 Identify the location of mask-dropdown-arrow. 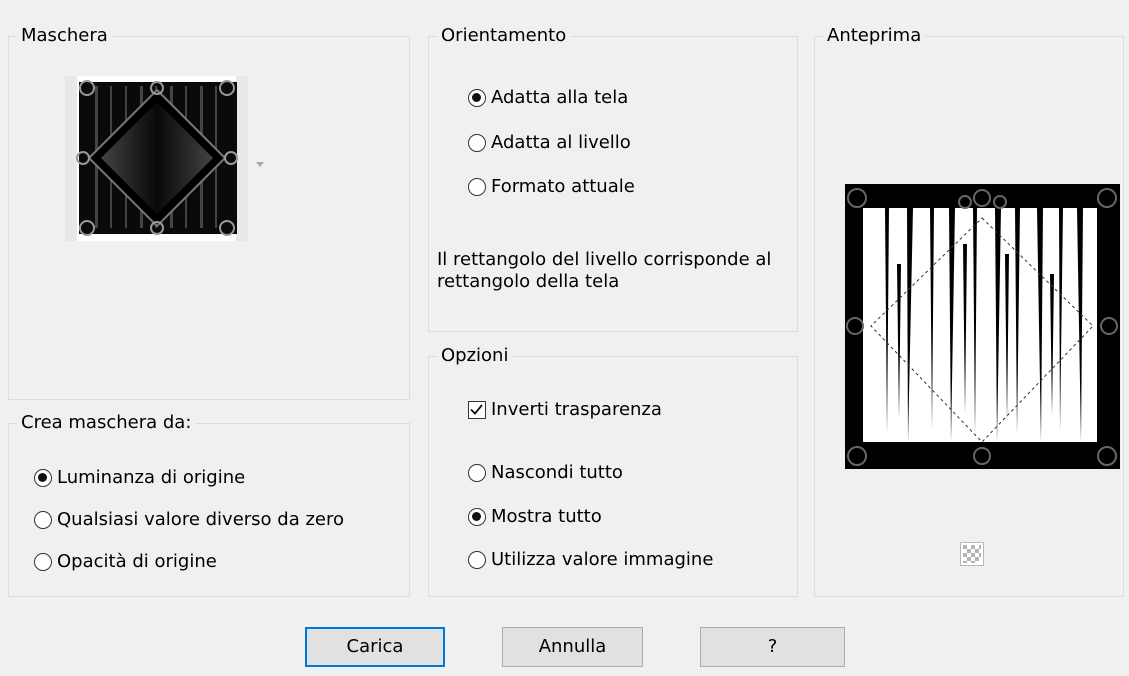
(260, 159).